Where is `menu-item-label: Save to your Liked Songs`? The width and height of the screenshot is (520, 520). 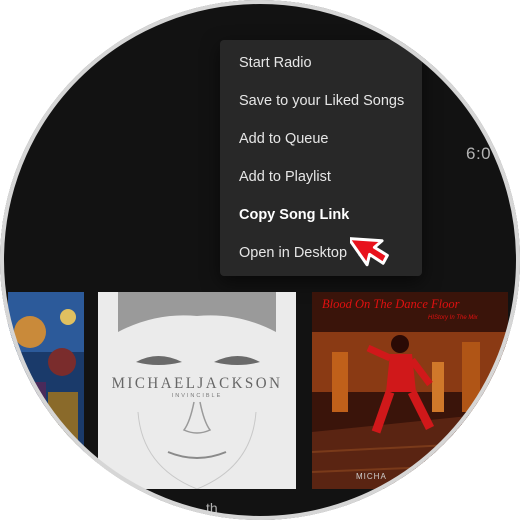 menu-item-label: Save to your Liked Songs is located at coordinates (322, 101).